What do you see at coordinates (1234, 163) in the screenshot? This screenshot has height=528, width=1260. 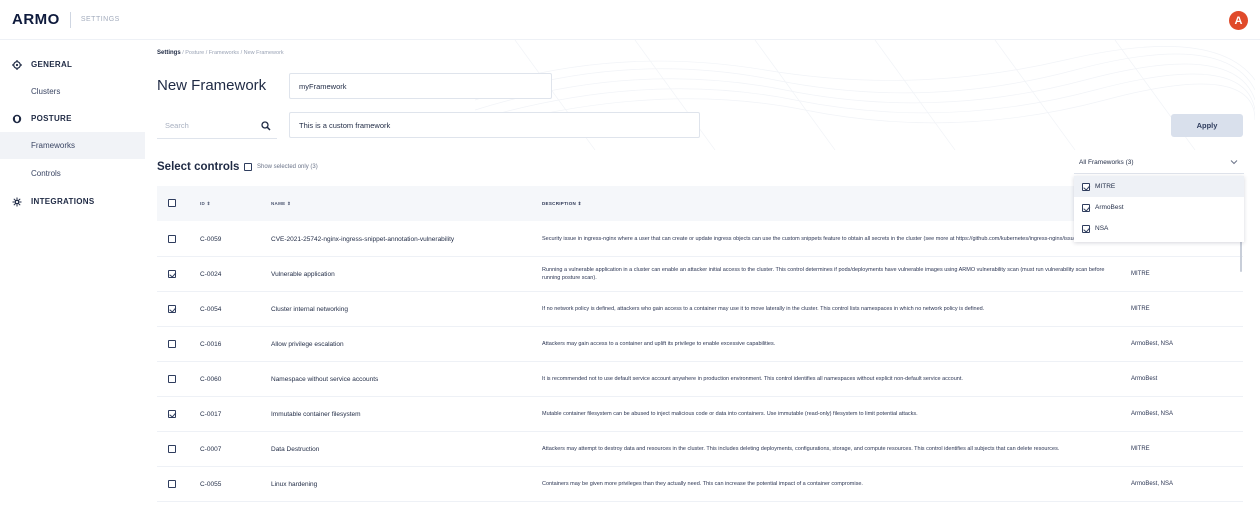 I see `chevron-down-icon` at bounding box center [1234, 163].